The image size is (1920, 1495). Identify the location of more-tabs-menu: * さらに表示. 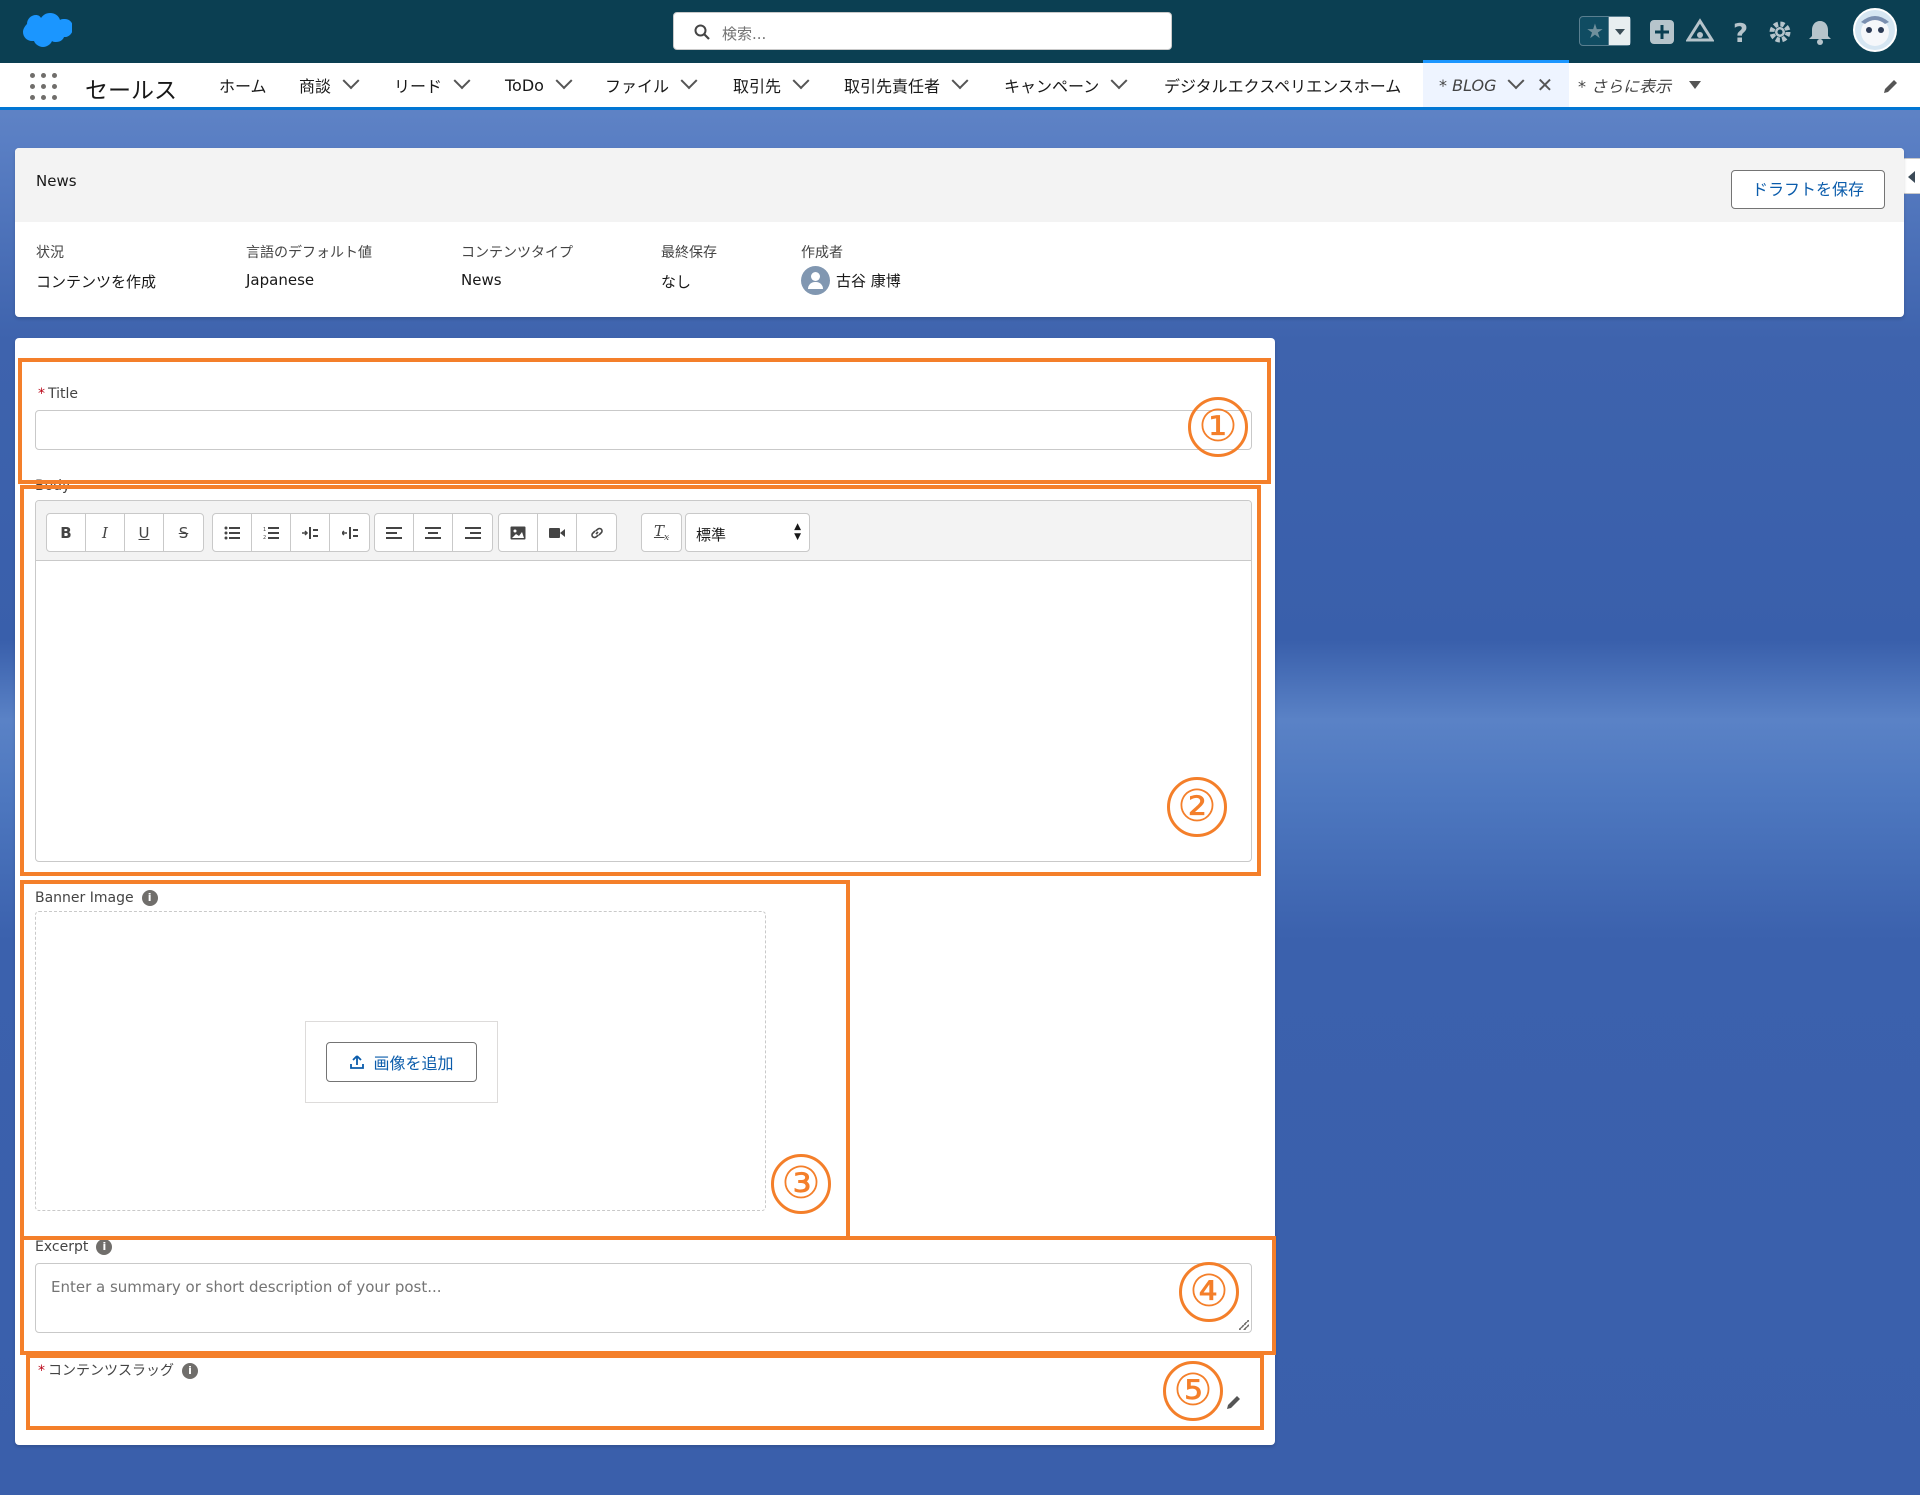
(1640, 85).